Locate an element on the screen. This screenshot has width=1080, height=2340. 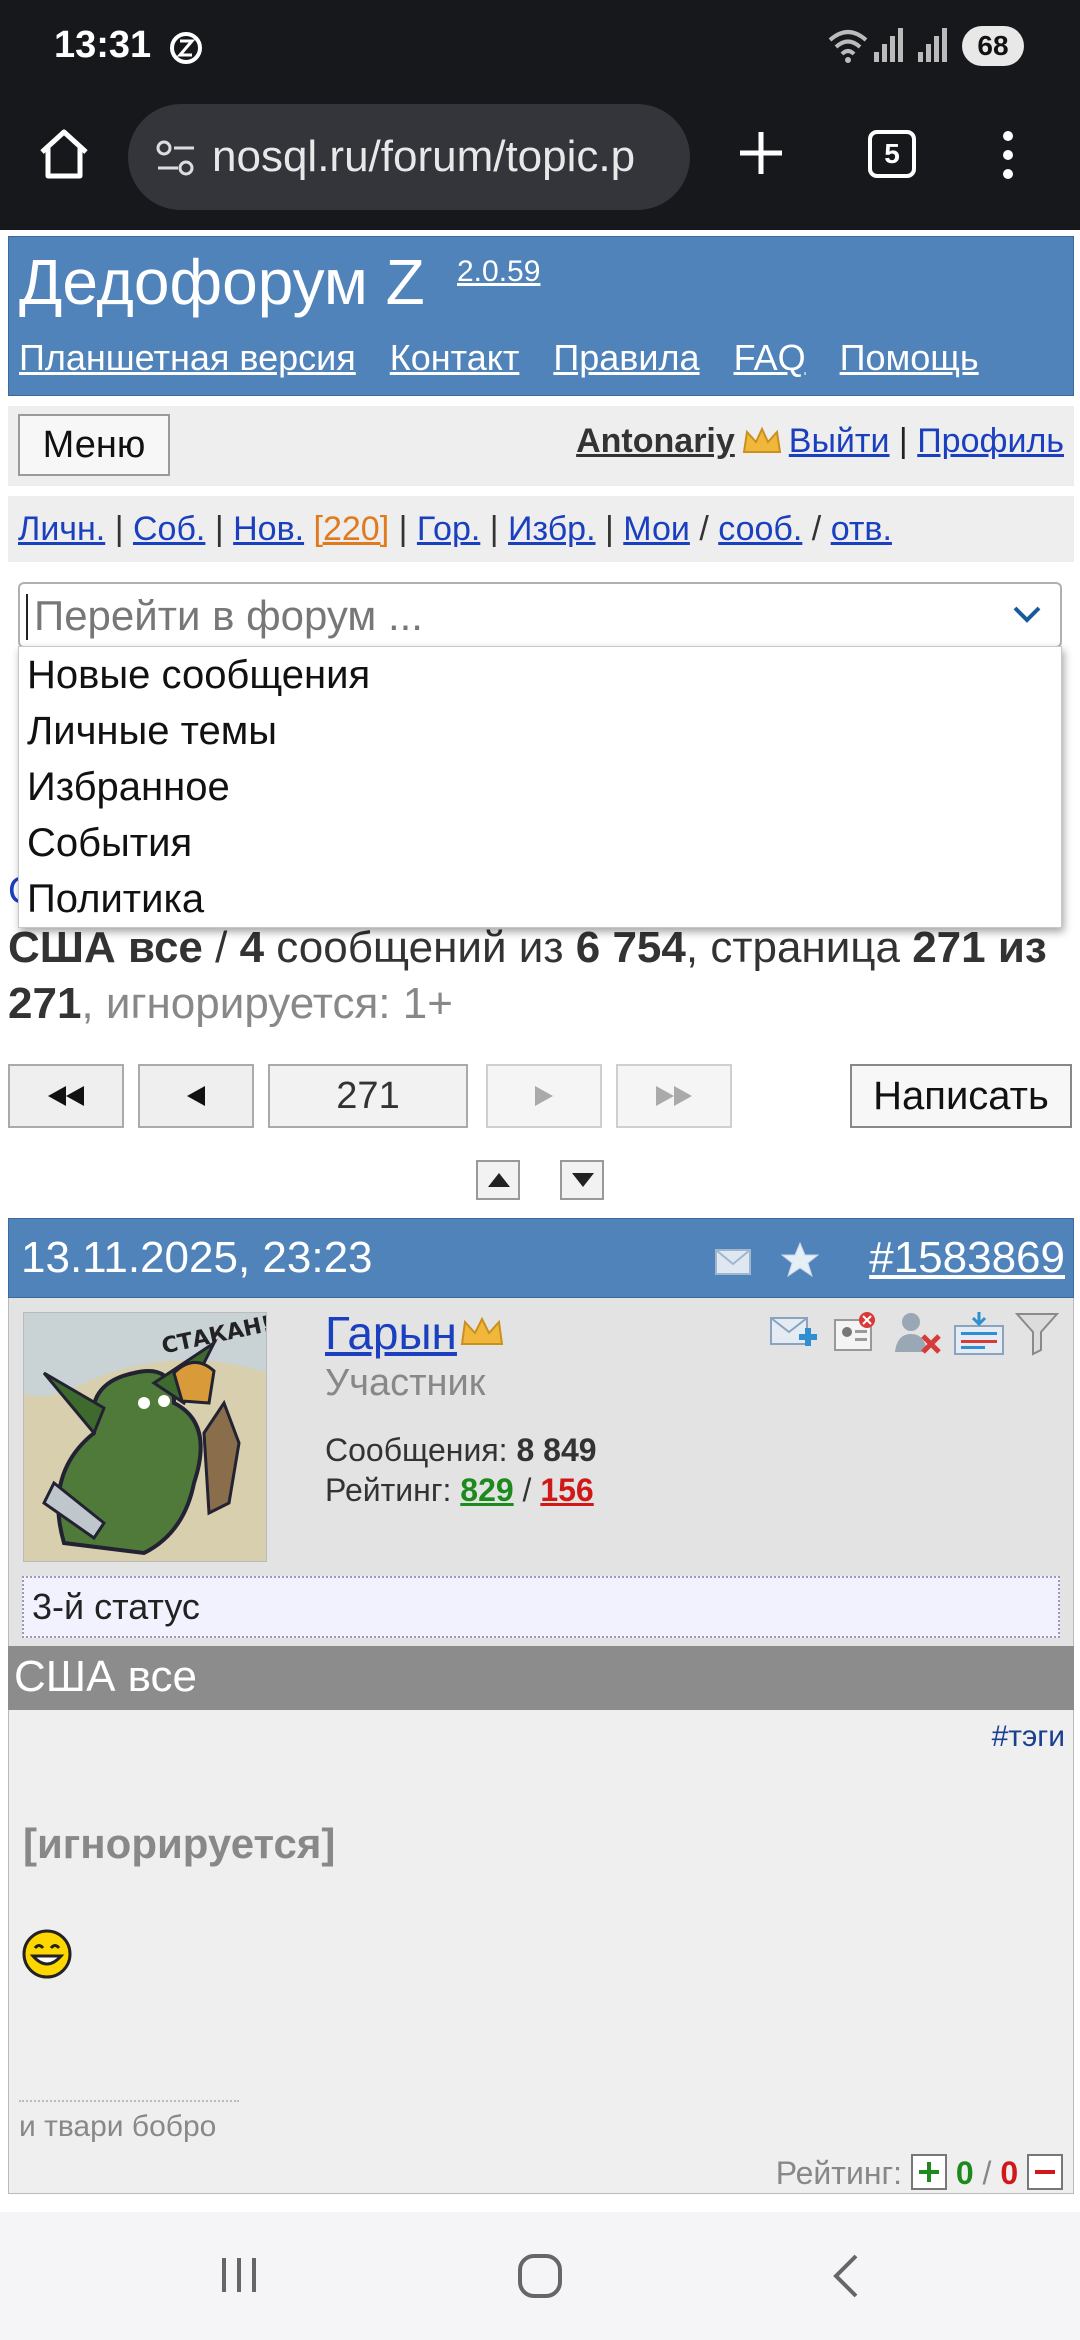
logout-link: Выйти is located at coordinates (839, 441).